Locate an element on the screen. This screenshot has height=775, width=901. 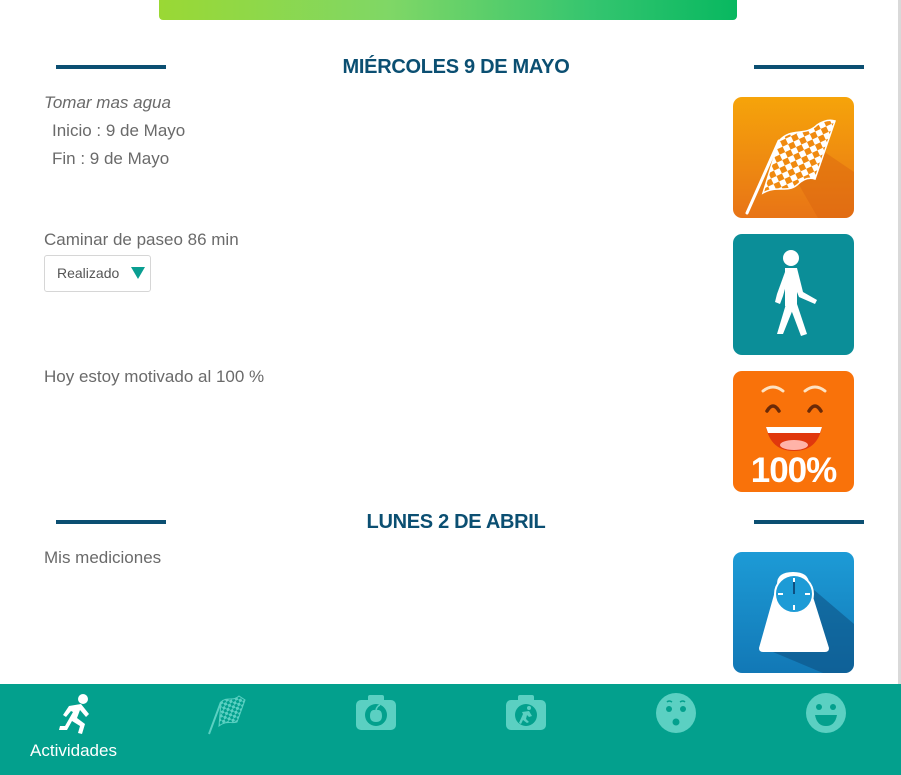
progress-banner is located at coordinates (448, 10).